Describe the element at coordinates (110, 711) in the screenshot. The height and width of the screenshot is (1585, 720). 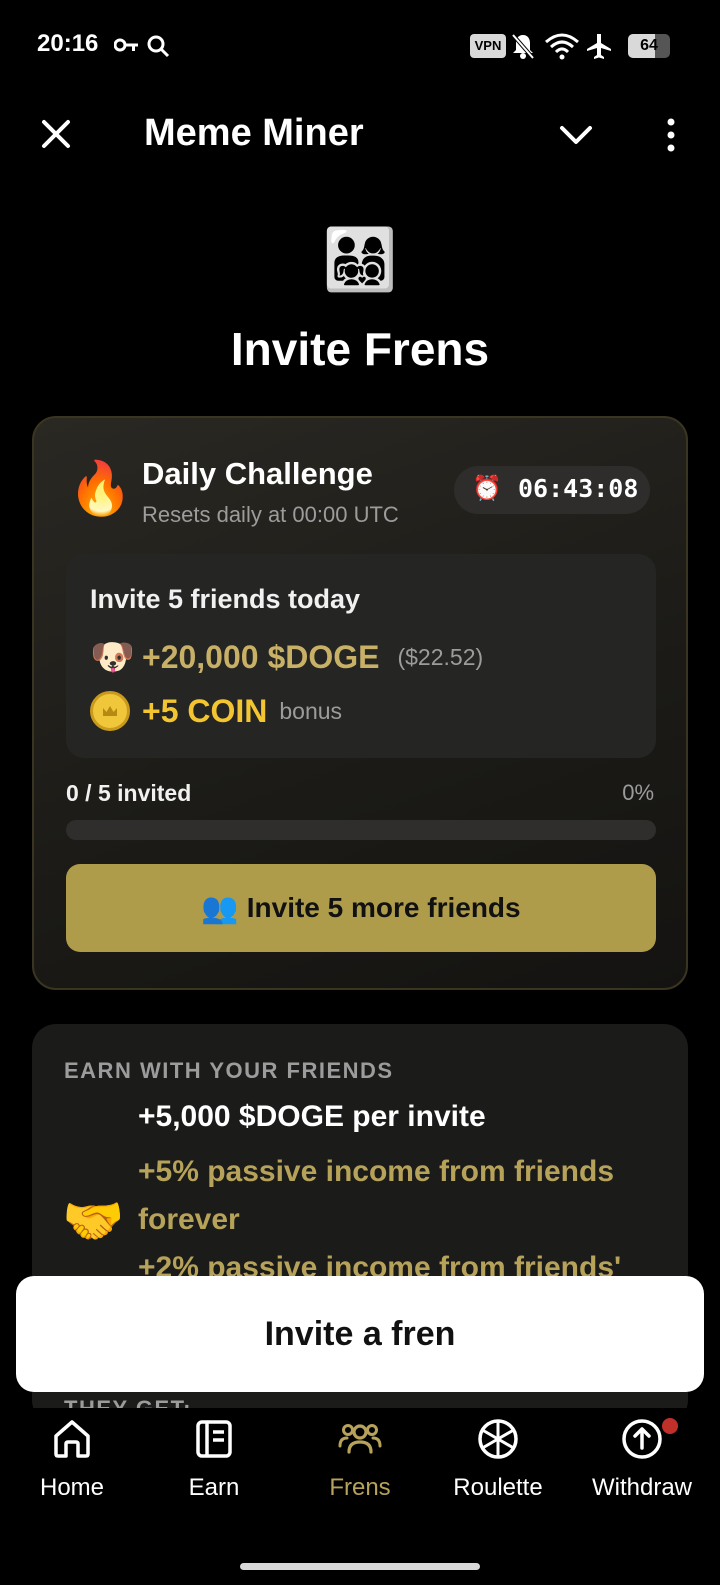
I see `coin-icon` at that location.